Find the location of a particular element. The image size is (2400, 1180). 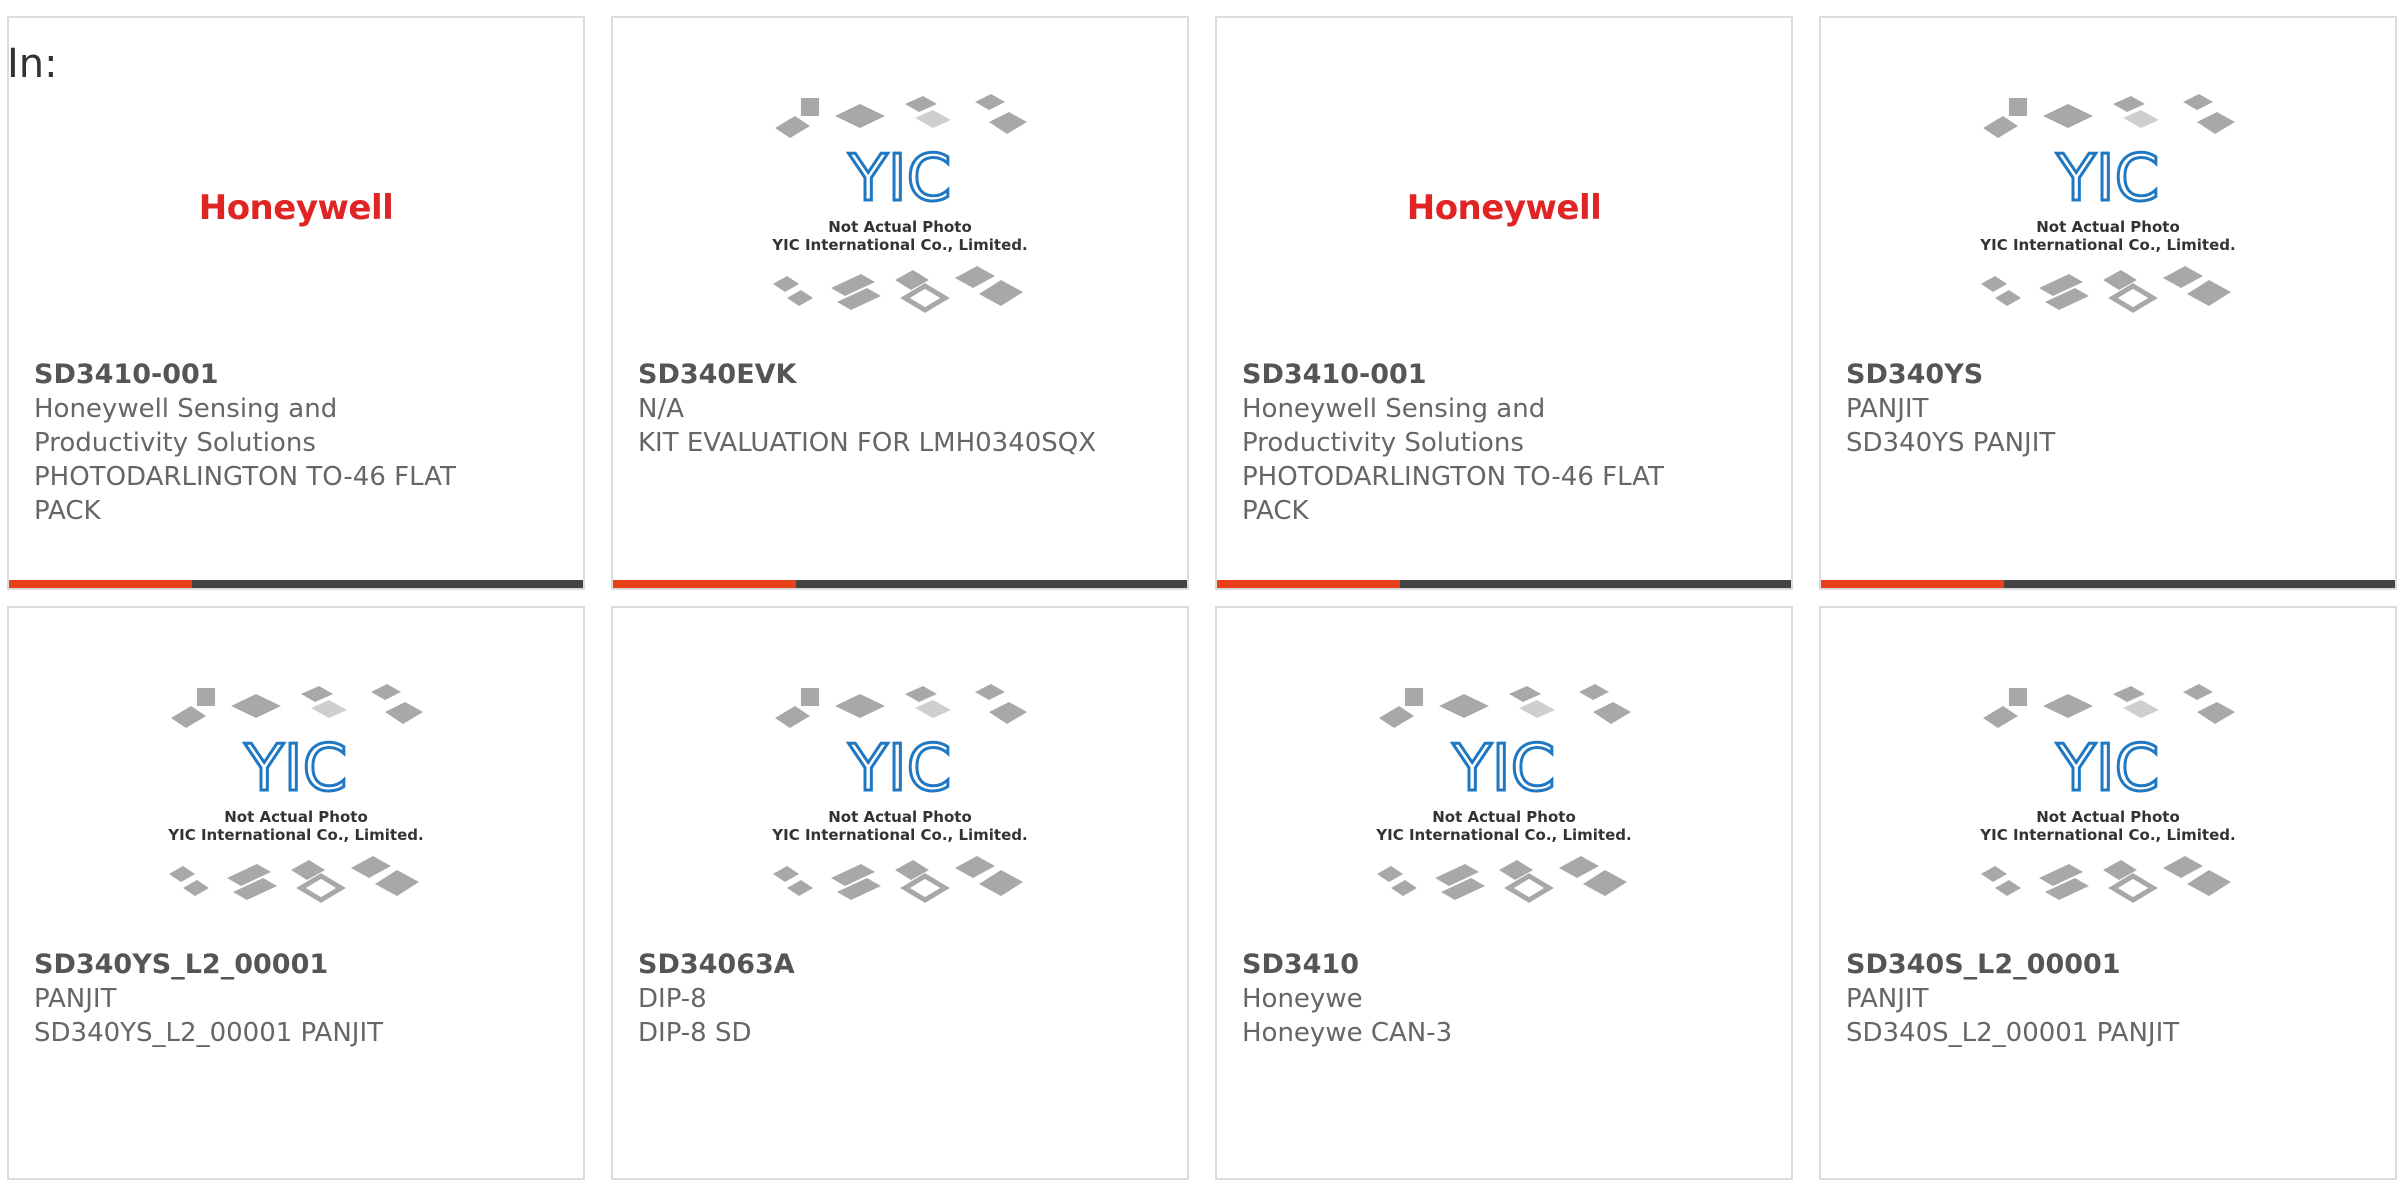

description: SD340YS_L2_00001 PANJIT is located at coordinates (209, 1033).